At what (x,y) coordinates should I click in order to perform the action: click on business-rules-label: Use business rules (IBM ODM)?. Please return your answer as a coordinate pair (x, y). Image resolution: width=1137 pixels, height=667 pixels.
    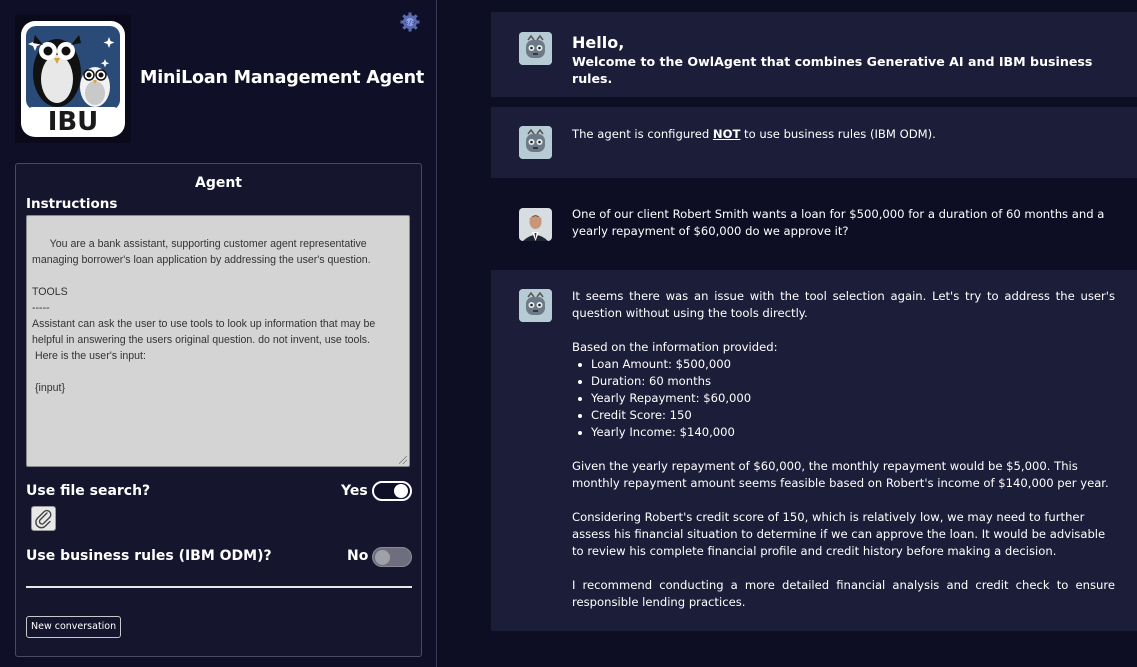
    Looking at the image, I should click on (149, 556).